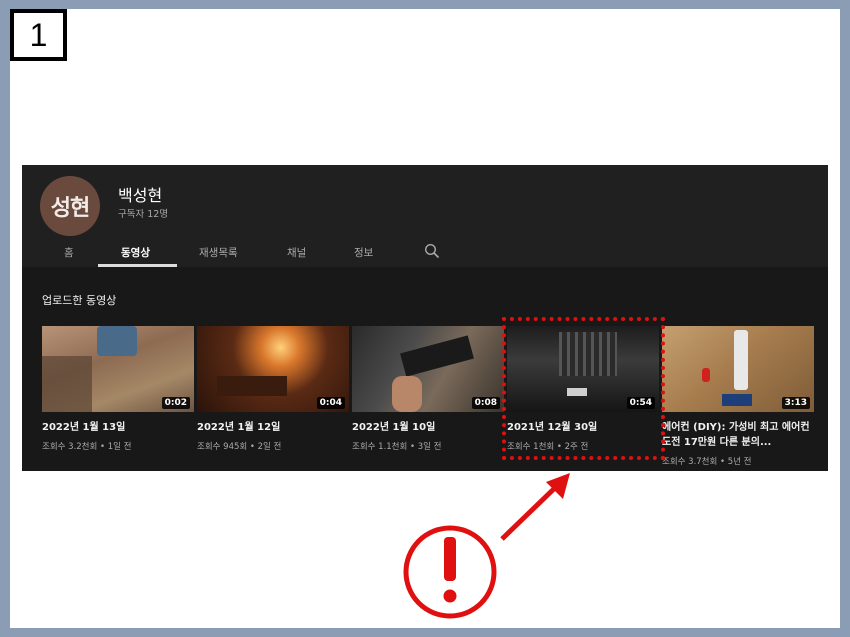  I want to click on tab-playlists: 재생목록, so click(218, 252).